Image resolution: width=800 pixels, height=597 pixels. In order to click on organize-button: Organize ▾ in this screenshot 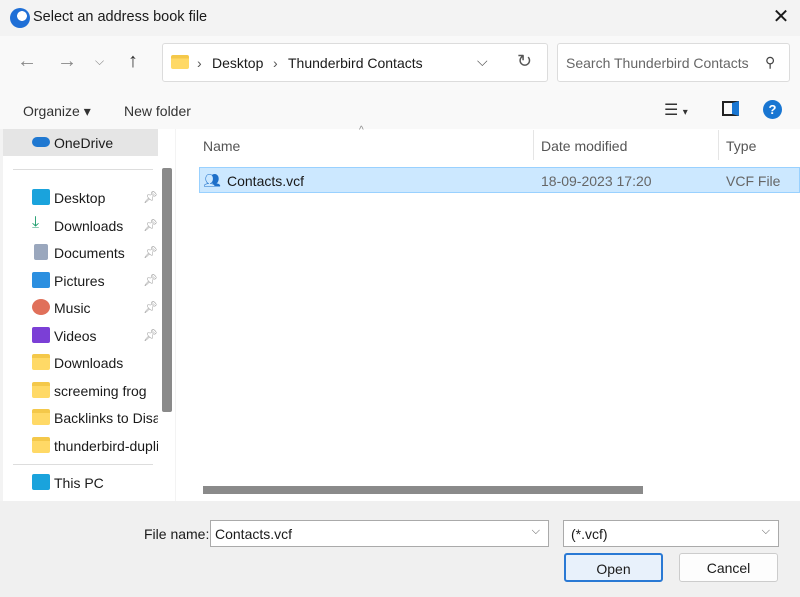, I will do `click(57, 111)`.